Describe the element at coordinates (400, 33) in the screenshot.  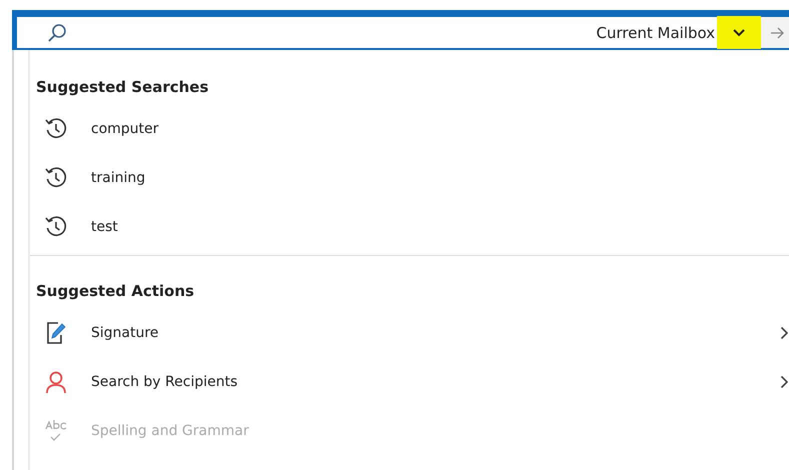
I see `search-field: Current Mailbox` at that location.